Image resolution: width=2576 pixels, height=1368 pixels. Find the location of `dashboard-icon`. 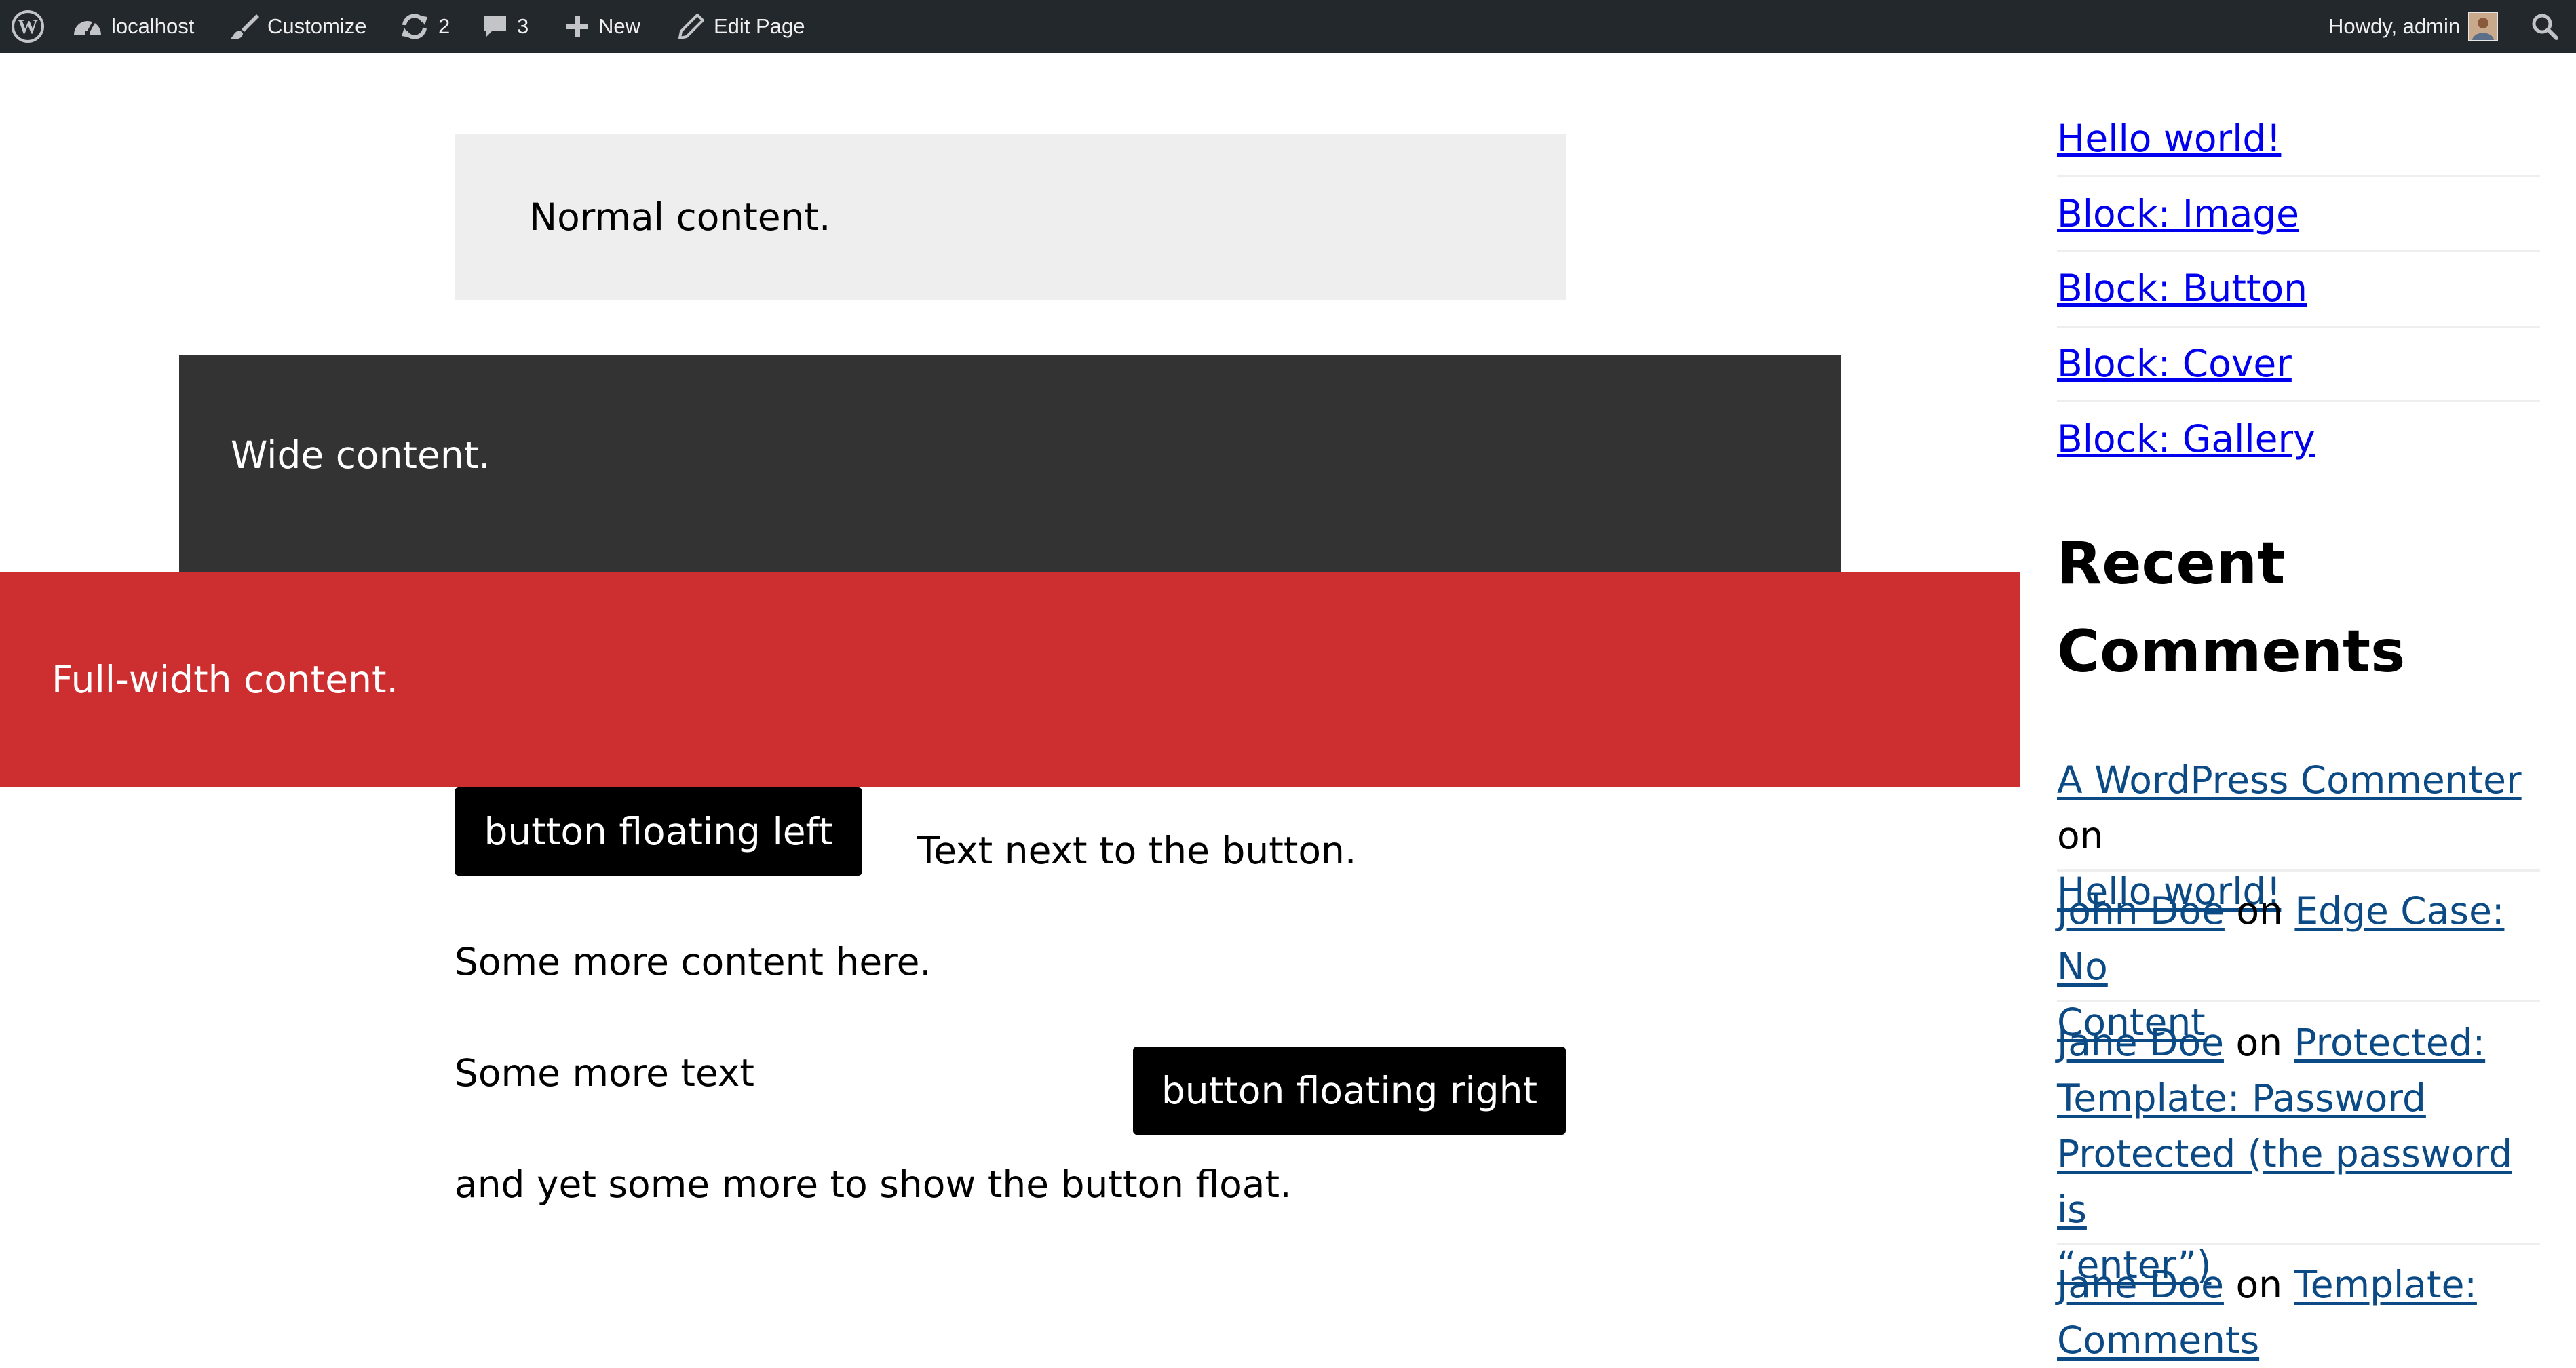

dashboard-icon is located at coordinates (88, 26).